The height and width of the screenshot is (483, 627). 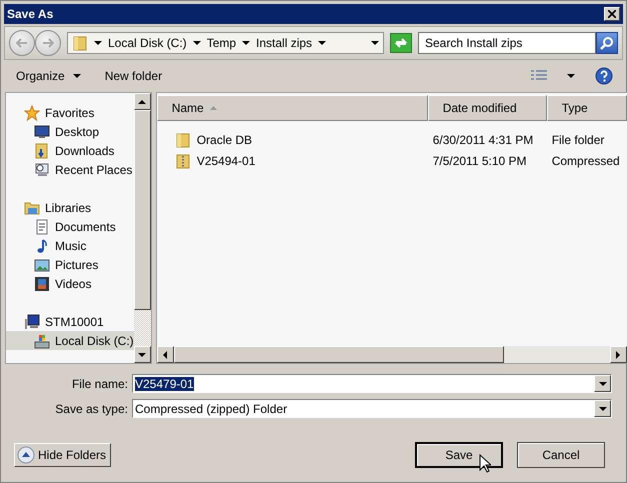 I want to click on search-button, so click(x=607, y=43).